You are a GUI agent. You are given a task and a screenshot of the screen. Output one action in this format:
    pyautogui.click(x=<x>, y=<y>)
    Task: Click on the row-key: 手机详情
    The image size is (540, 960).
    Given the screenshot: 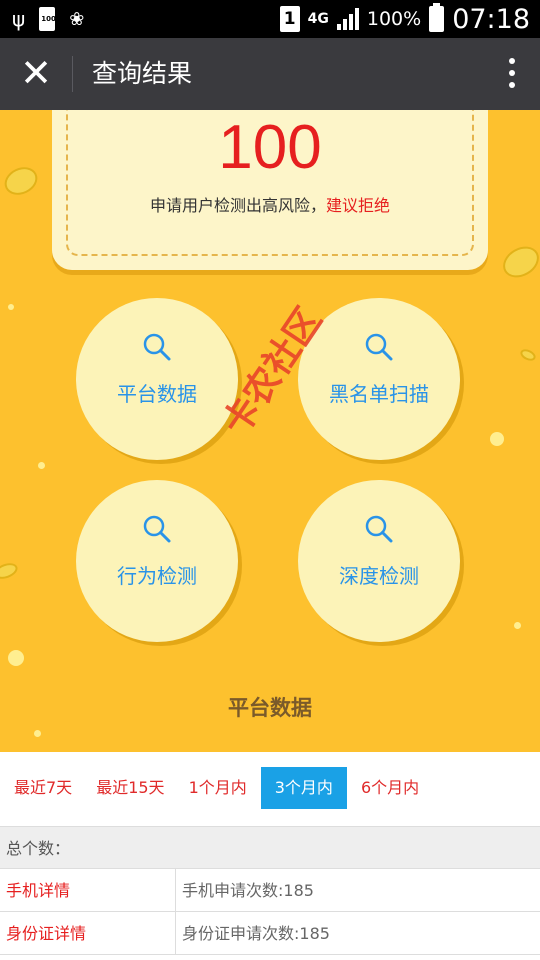 What is the action you would take?
    pyautogui.click(x=88, y=890)
    